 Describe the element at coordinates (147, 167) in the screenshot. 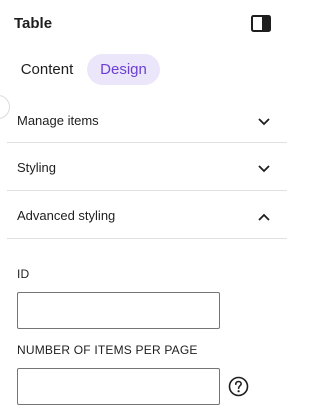

I see `section-styling: Styling` at that location.